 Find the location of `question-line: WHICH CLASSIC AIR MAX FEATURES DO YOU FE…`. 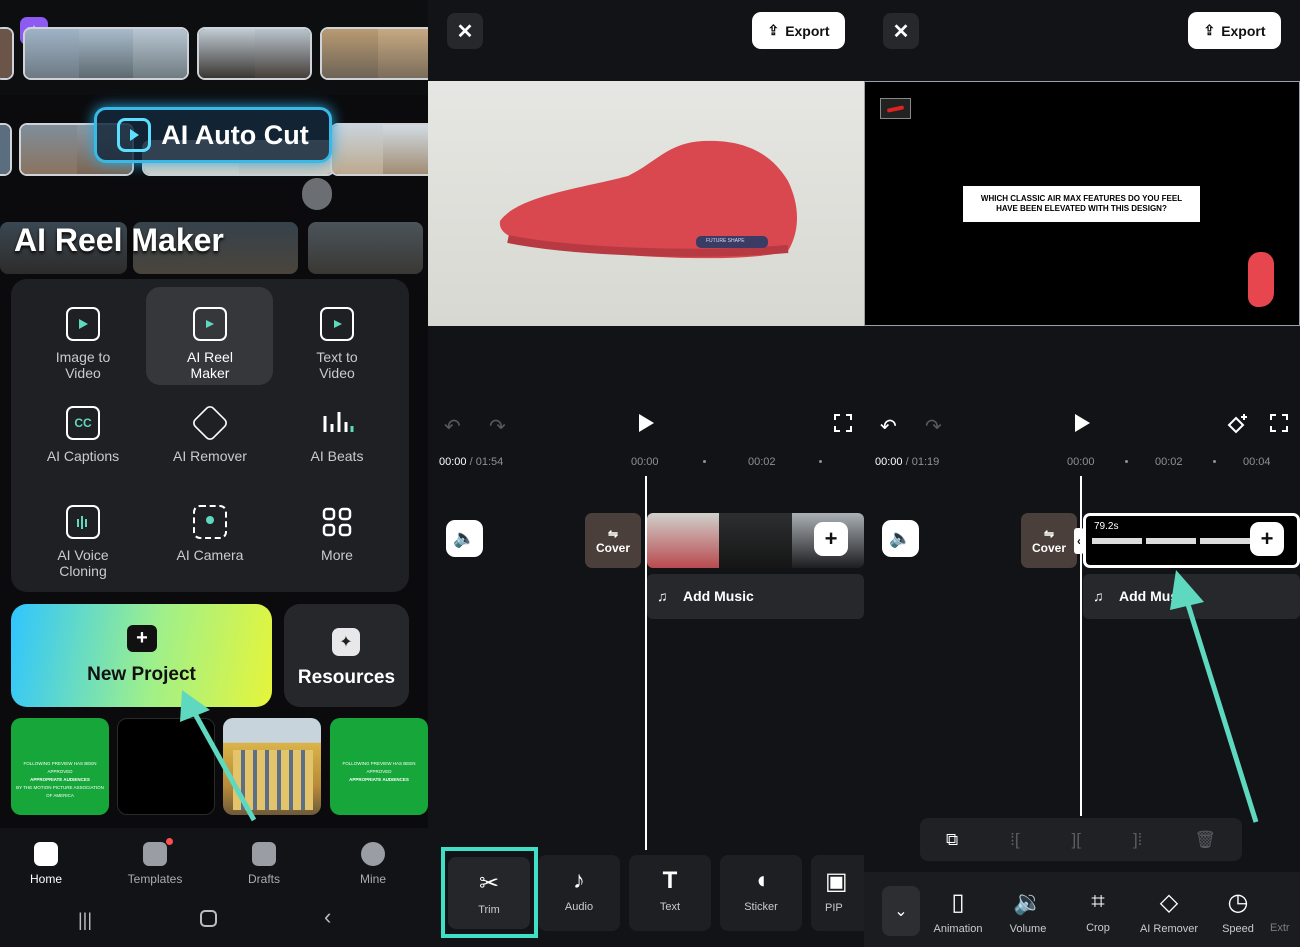

question-line: WHICH CLASSIC AIR MAX FEATURES DO YOU FE… is located at coordinates (1081, 198).